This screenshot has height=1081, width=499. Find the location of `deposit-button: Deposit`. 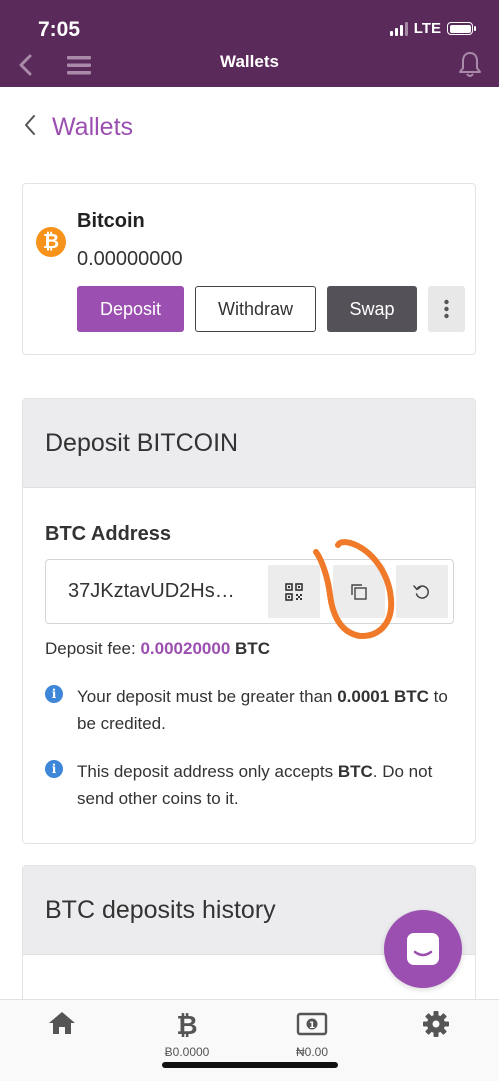

deposit-button: Deposit is located at coordinates (130, 309).